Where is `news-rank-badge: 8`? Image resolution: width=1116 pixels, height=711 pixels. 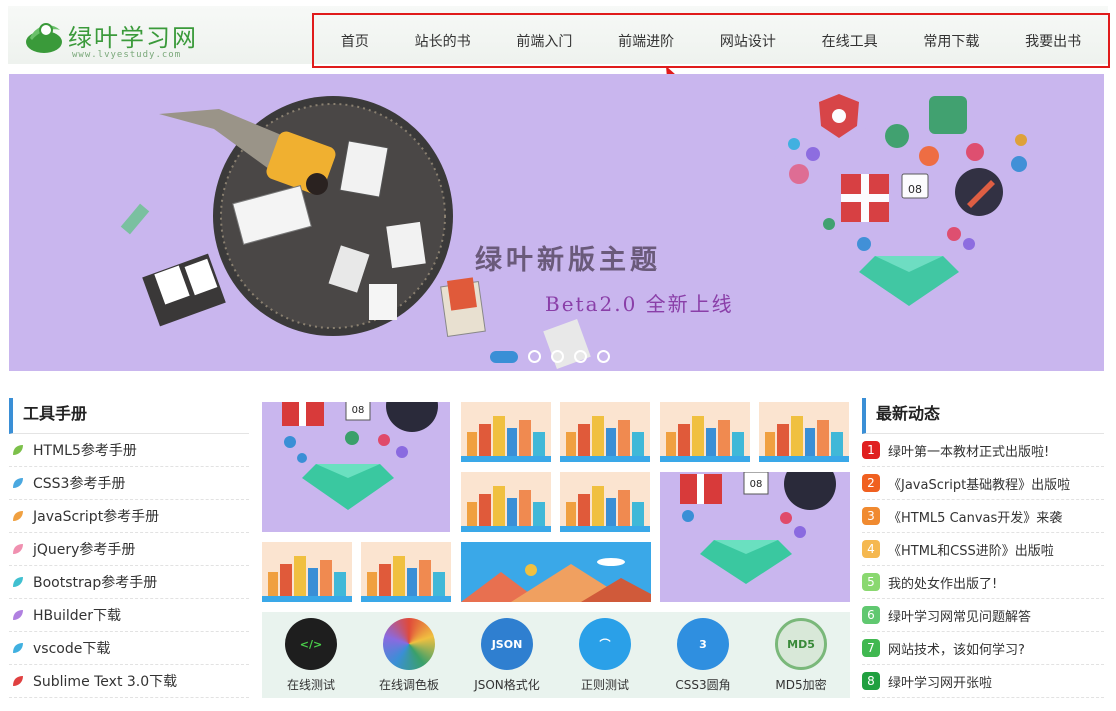 news-rank-badge: 8 is located at coordinates (871, 681).